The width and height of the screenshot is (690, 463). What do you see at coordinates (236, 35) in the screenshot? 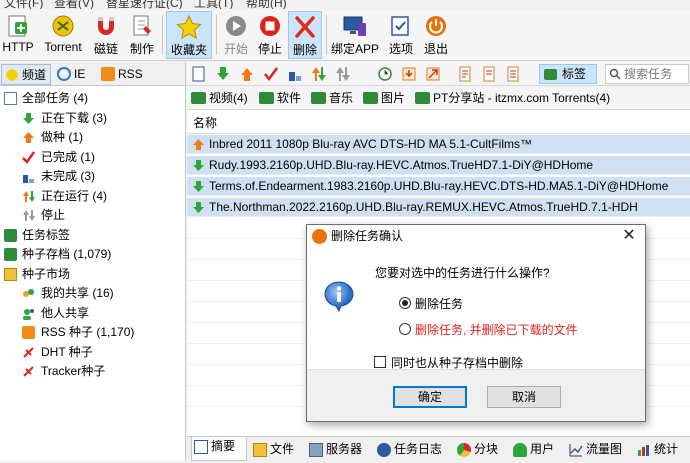
I see `start-button: 开始` at bounding box center [236, 35].